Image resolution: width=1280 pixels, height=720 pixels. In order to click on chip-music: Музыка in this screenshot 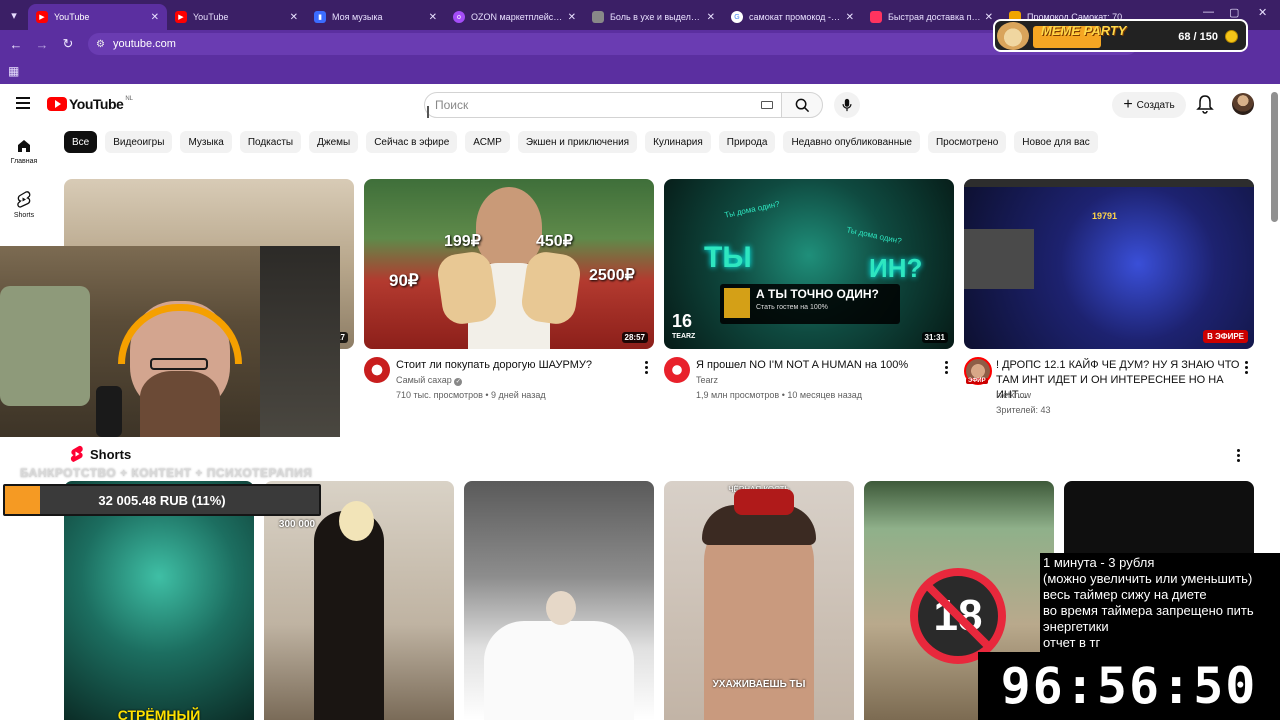, I will do `click(206, 142)`.